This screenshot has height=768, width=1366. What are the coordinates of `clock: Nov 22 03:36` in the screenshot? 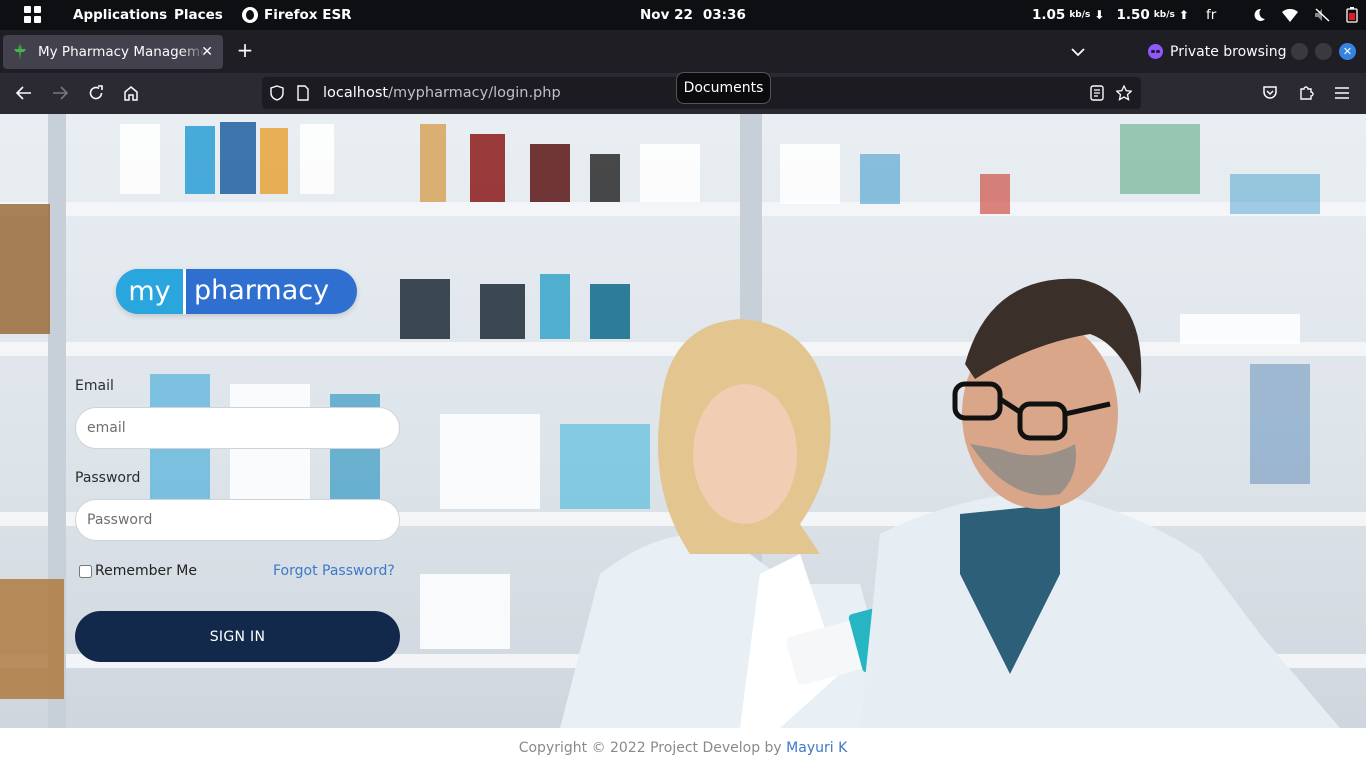 It's located at (693, 15).